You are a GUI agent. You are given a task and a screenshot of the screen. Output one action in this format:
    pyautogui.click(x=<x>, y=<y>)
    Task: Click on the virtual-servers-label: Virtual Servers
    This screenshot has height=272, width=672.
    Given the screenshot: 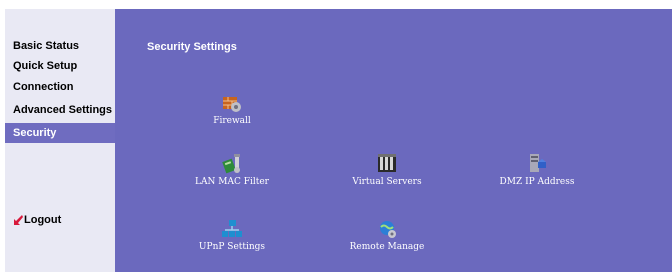 What is the action you would take?
    pyautogui.click(x=387, y=182)
    